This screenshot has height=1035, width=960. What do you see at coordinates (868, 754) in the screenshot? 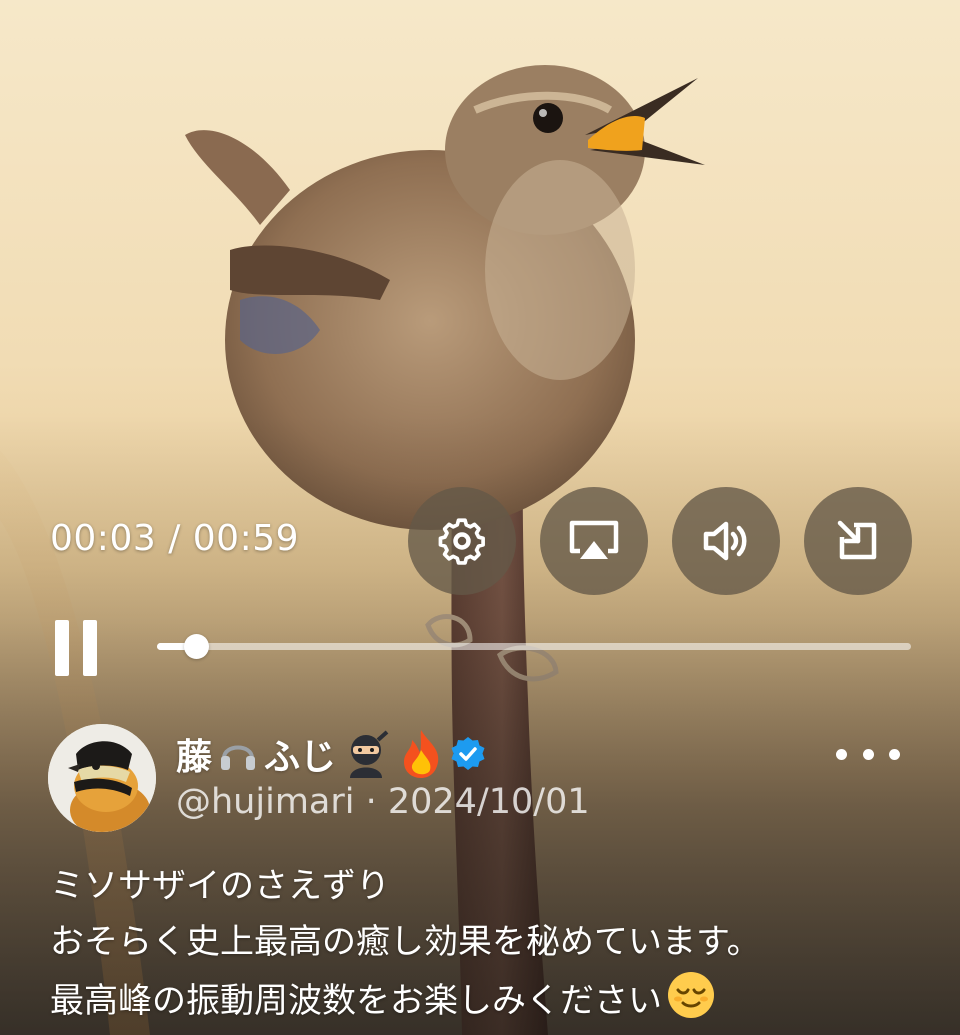
I see `more-options-button` at bounding box center [868, 754].